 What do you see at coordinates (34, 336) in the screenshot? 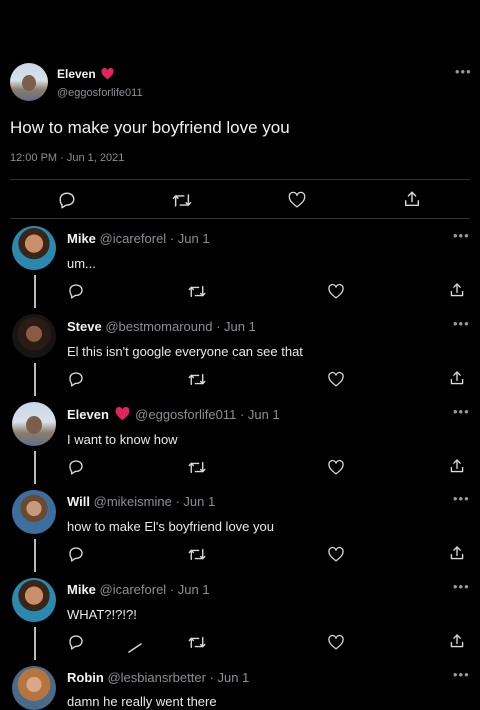
I see `avatar-steve` at bounding box center [34, 336].